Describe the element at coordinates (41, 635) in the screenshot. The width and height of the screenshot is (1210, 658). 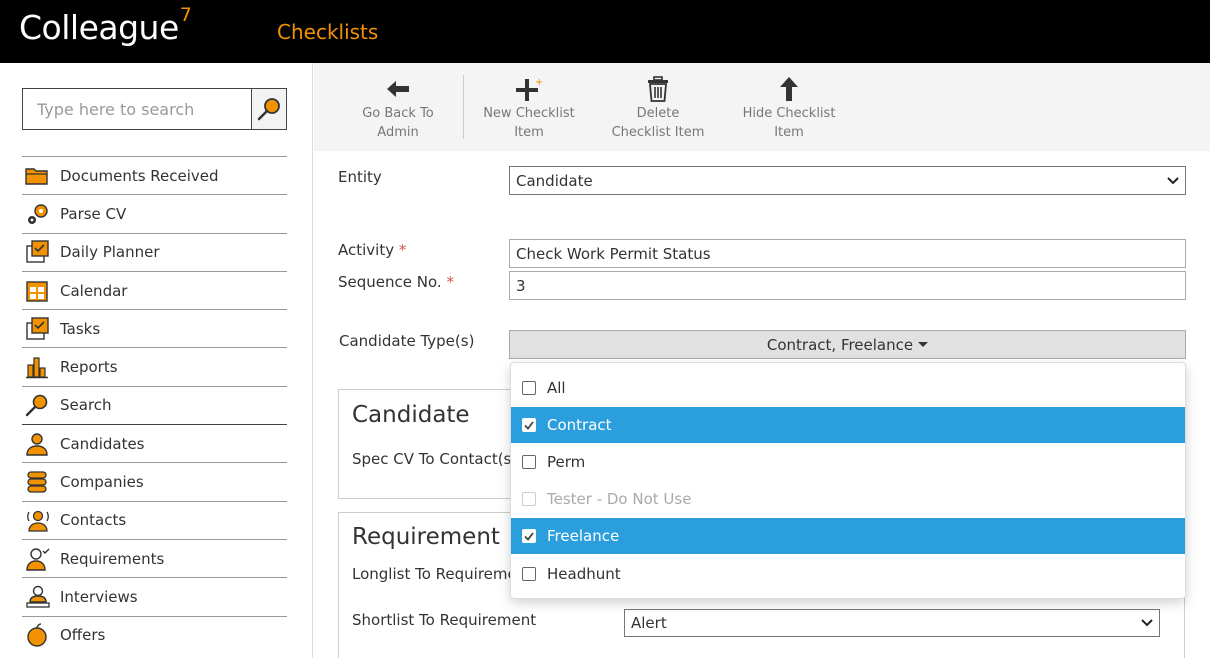
I see `apple-icon` at that location.